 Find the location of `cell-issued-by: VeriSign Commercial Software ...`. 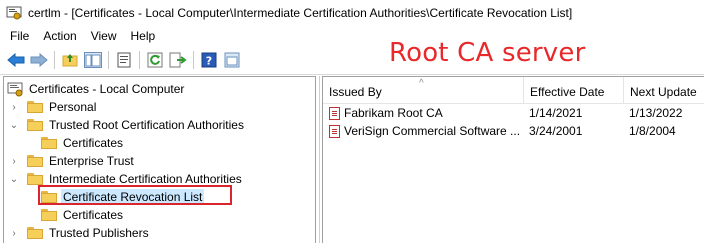

cell-issued-by: VeriSign Commercial Software ... is located at coordinates (423, 131).